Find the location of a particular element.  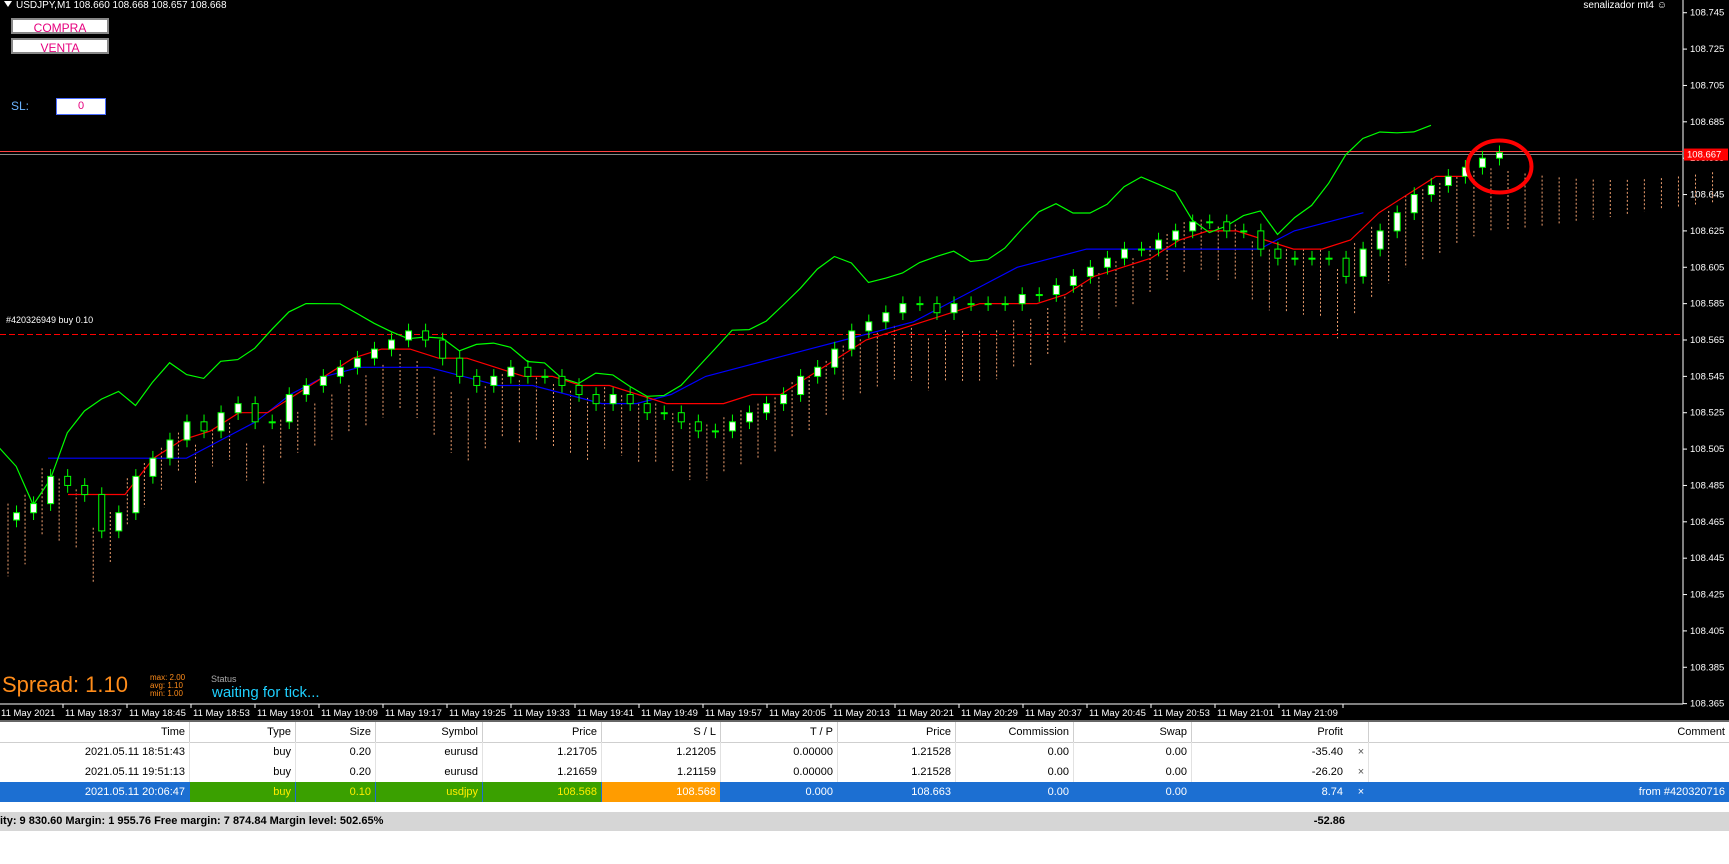

cell-price: 1.21659 is located at coordinates (542, 772).